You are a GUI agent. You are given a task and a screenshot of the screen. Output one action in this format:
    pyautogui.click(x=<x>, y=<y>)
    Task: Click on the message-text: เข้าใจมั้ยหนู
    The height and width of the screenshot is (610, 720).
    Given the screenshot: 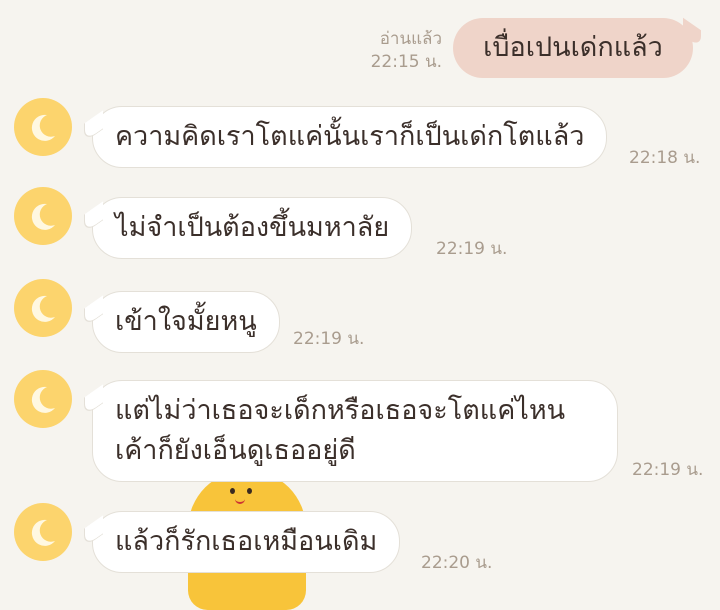 What is the action you would take?
    pyautogui.click(x=186, y=321)
    